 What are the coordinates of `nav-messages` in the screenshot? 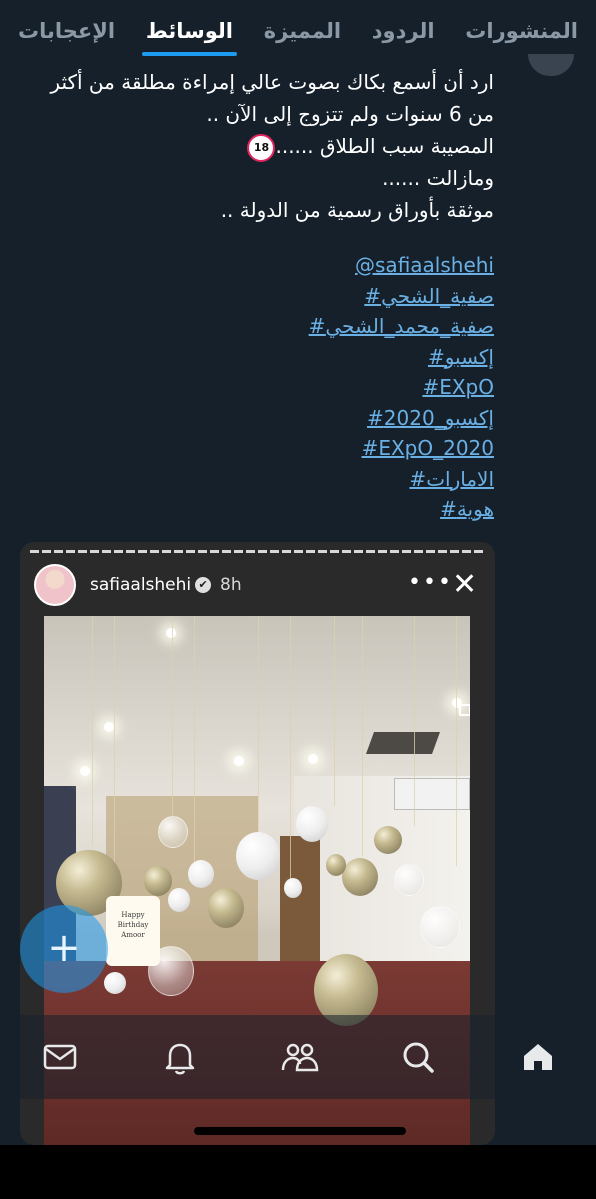 It's located at (60, 1057).